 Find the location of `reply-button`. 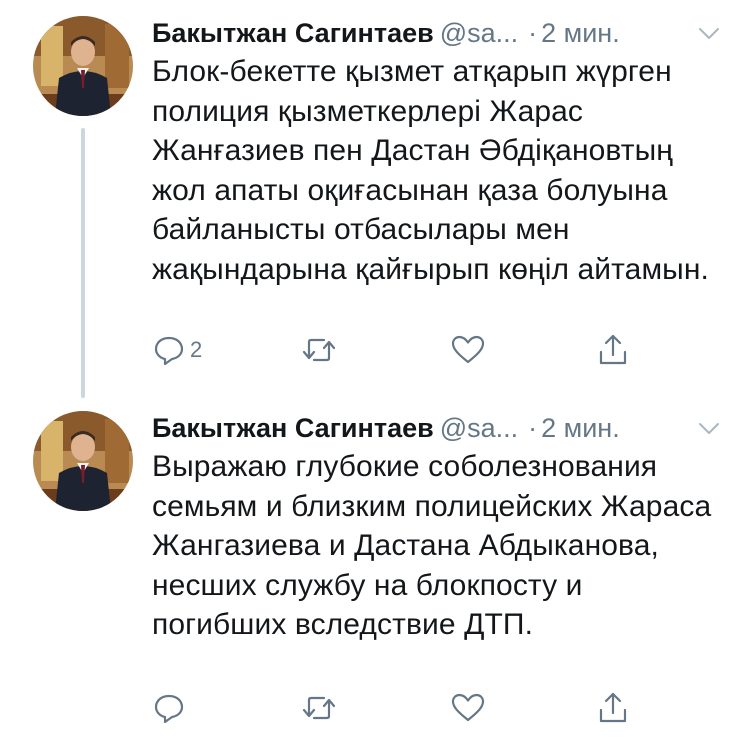

reply-button is located at coordinates (171, 708).